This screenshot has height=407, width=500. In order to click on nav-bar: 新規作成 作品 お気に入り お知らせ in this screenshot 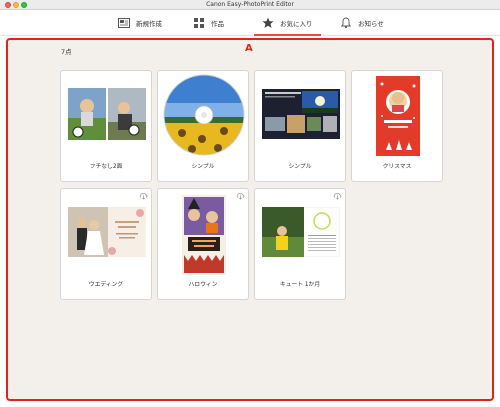, I will do `click(250, 23)`.